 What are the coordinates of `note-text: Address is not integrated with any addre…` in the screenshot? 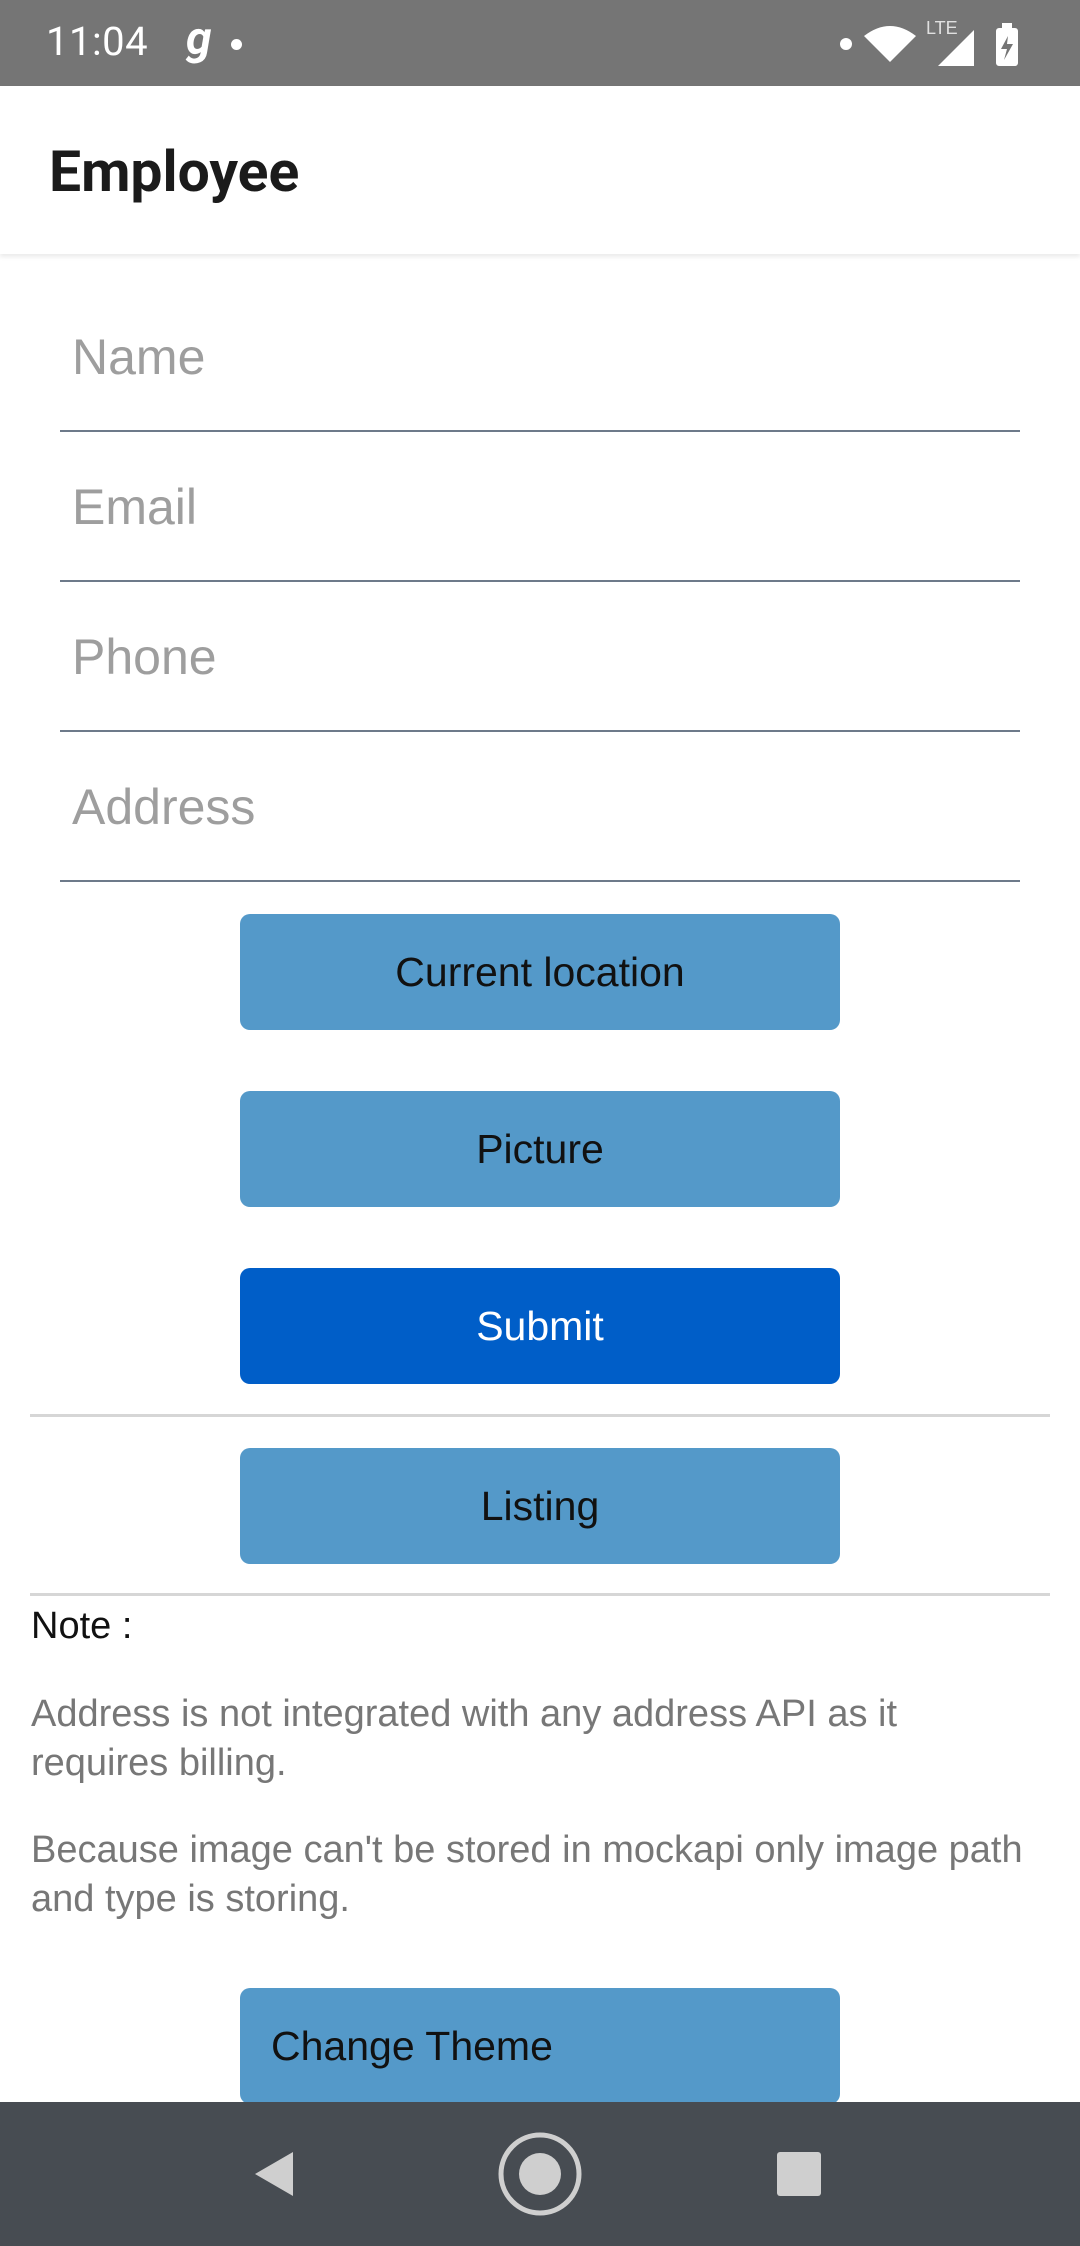 It's located at (464, 1738).